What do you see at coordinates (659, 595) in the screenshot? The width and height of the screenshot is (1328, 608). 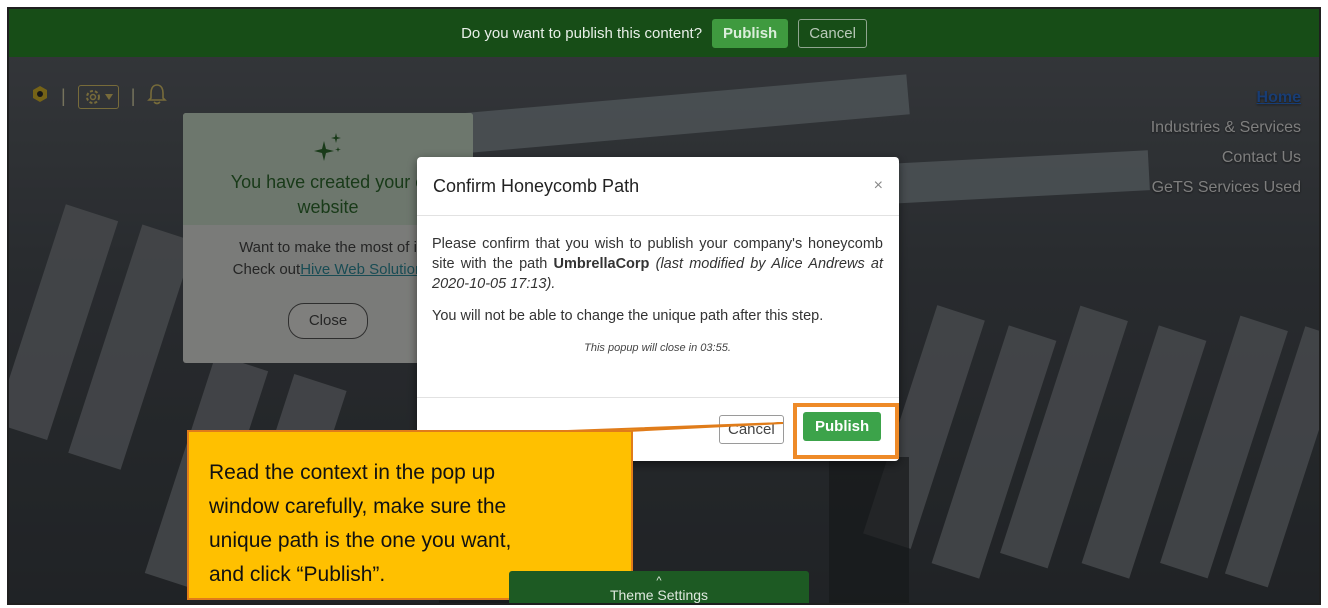 I see `theme-settings-label: Theme Settings` at bounding box center [659, 595].